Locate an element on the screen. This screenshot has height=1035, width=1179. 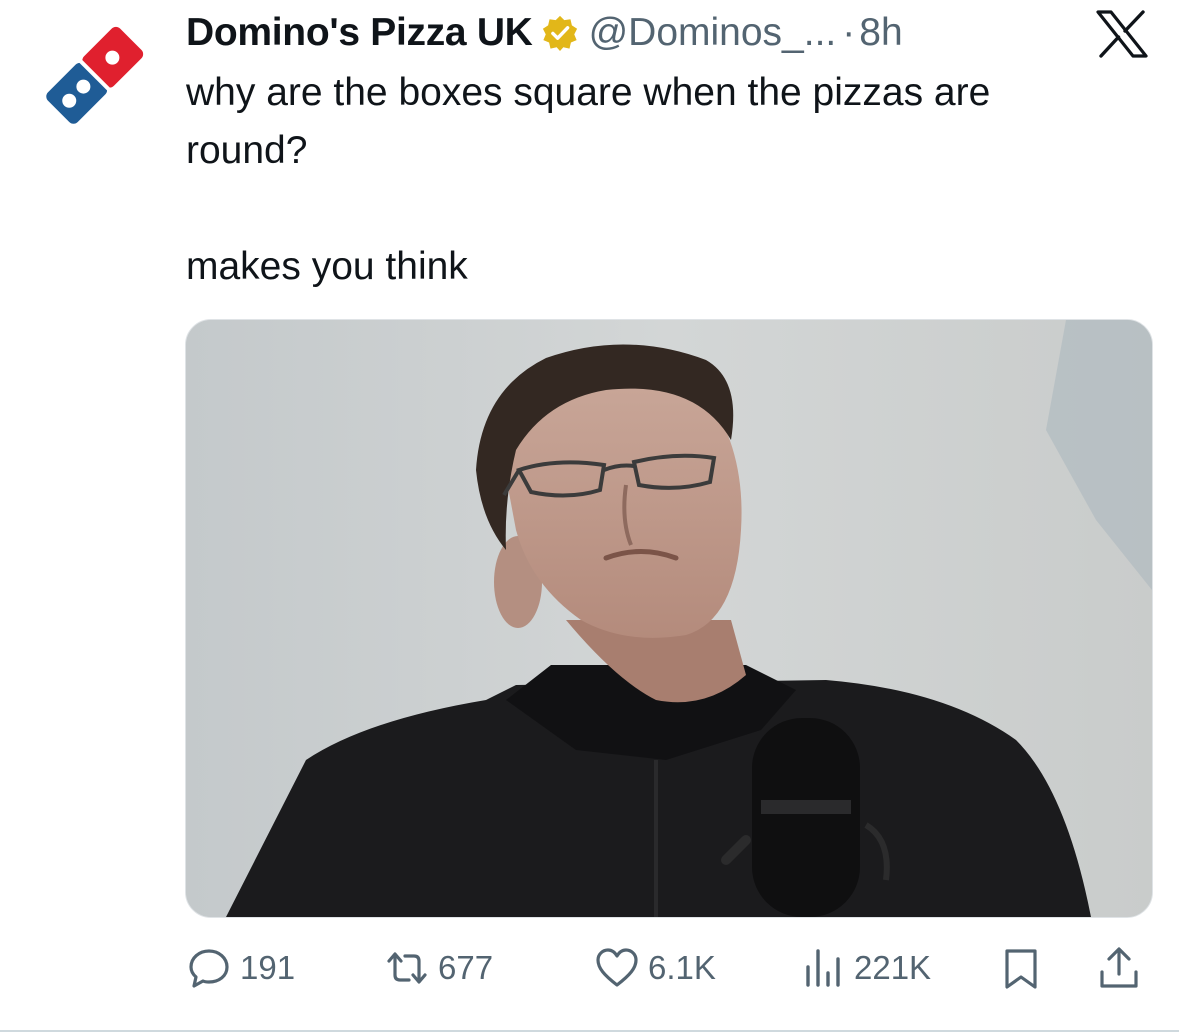
reply-button: 191 is located at coordinates (240, 968).